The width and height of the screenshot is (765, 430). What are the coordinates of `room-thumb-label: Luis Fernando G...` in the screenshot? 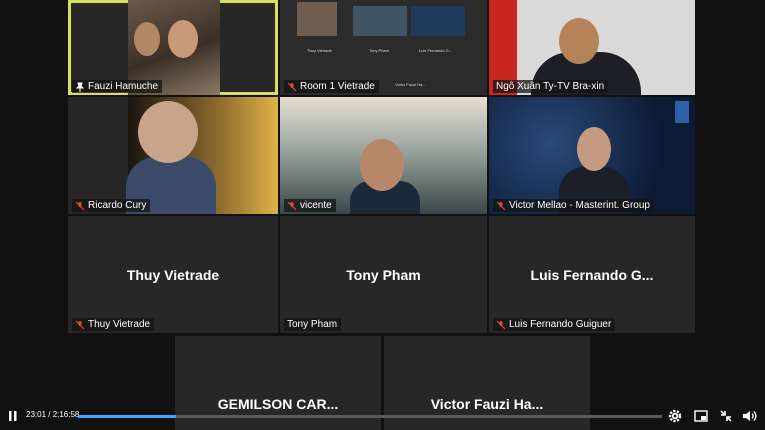 It's located at (436, 50).